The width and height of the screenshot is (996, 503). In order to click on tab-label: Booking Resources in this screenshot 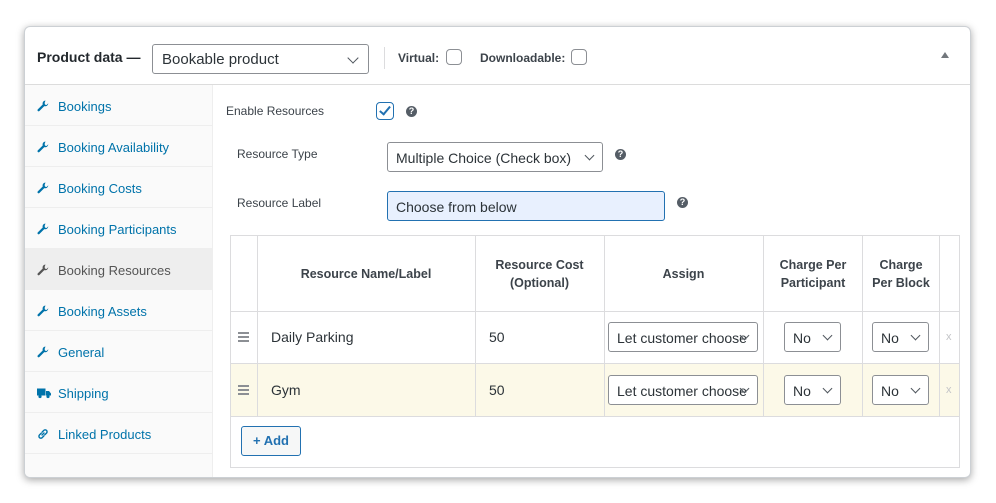, I will do `click(114, 270)`.